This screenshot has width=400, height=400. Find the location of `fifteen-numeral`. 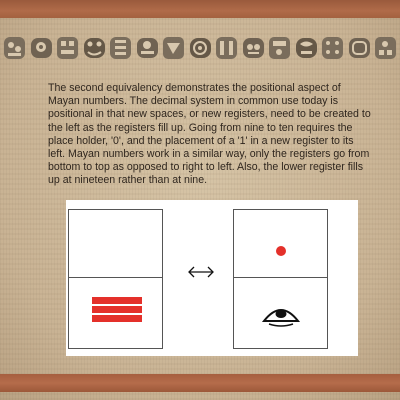

fifteen-numeral is located at coordinates (117, 310).